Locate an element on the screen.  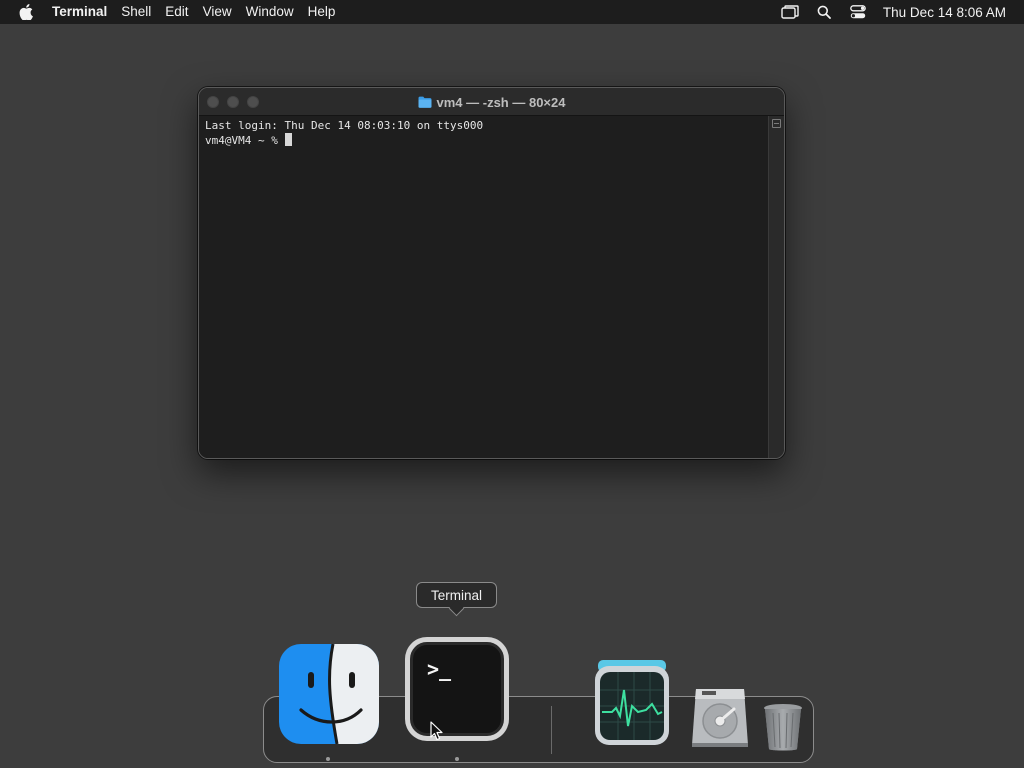
window-title: vm4 — -zsh — 80×24 is located at coordinates (491, 102).